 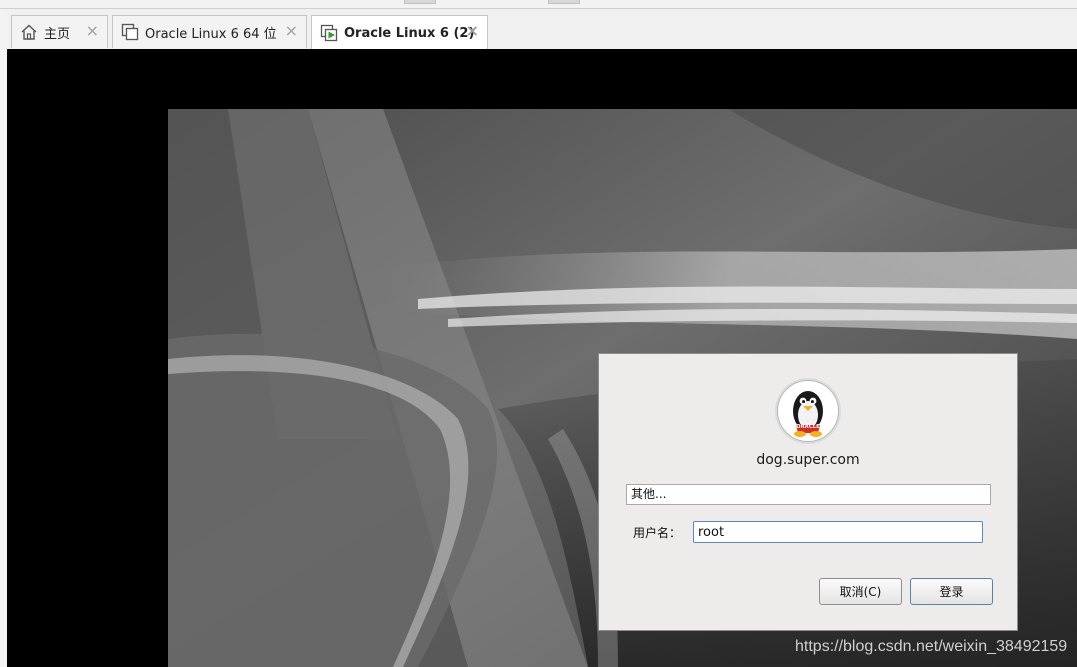 I want to click on tab-home: 主页 ×, so click(x=59, y=31).